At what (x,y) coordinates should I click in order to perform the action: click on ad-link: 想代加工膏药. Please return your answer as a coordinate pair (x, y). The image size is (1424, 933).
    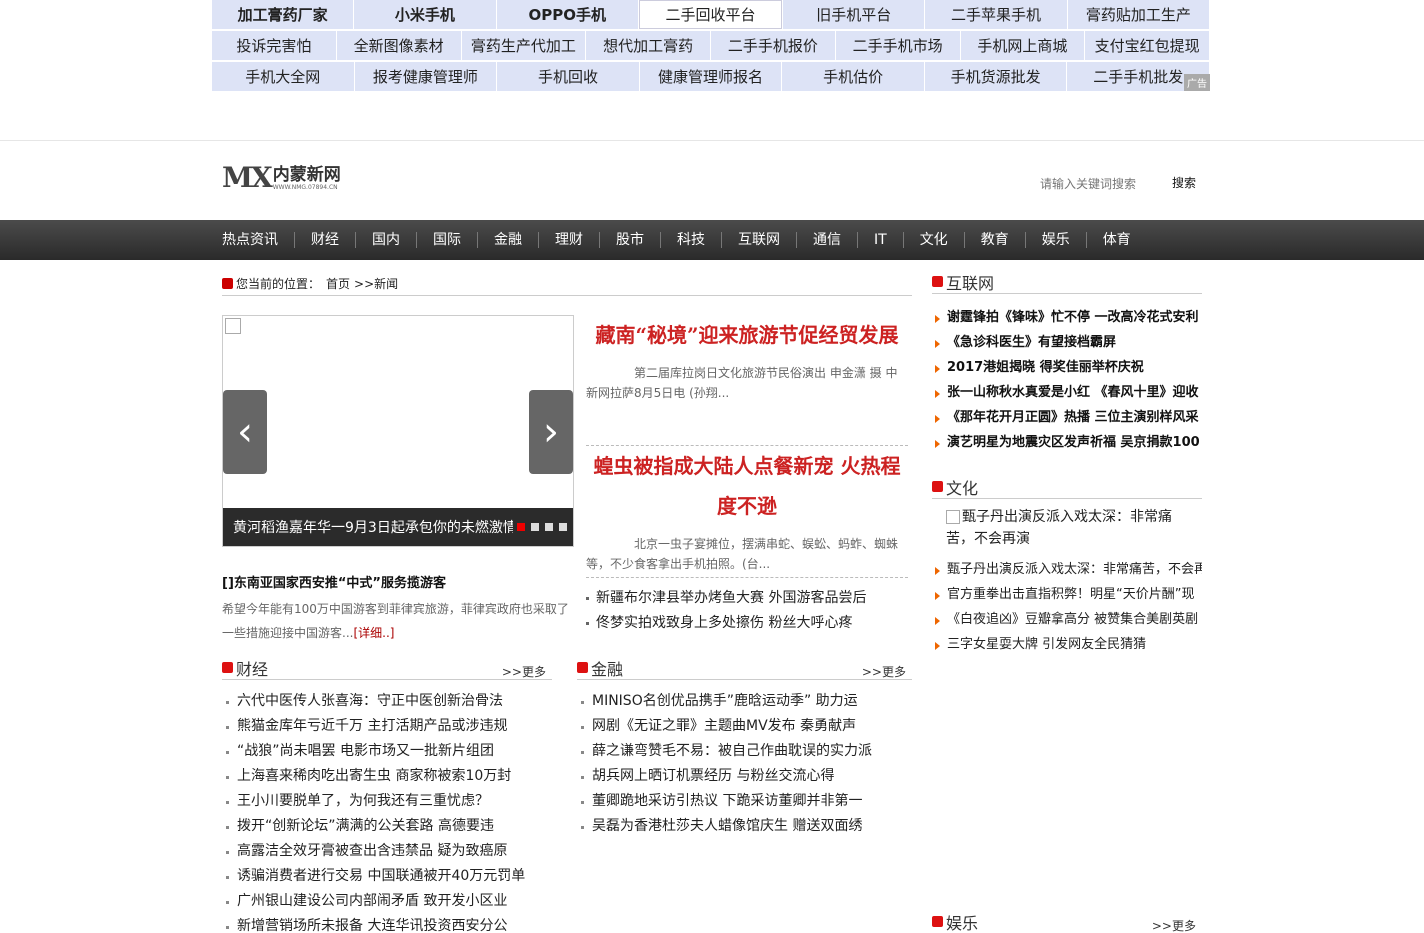
    Looking at the image, I should click on (648, 45).